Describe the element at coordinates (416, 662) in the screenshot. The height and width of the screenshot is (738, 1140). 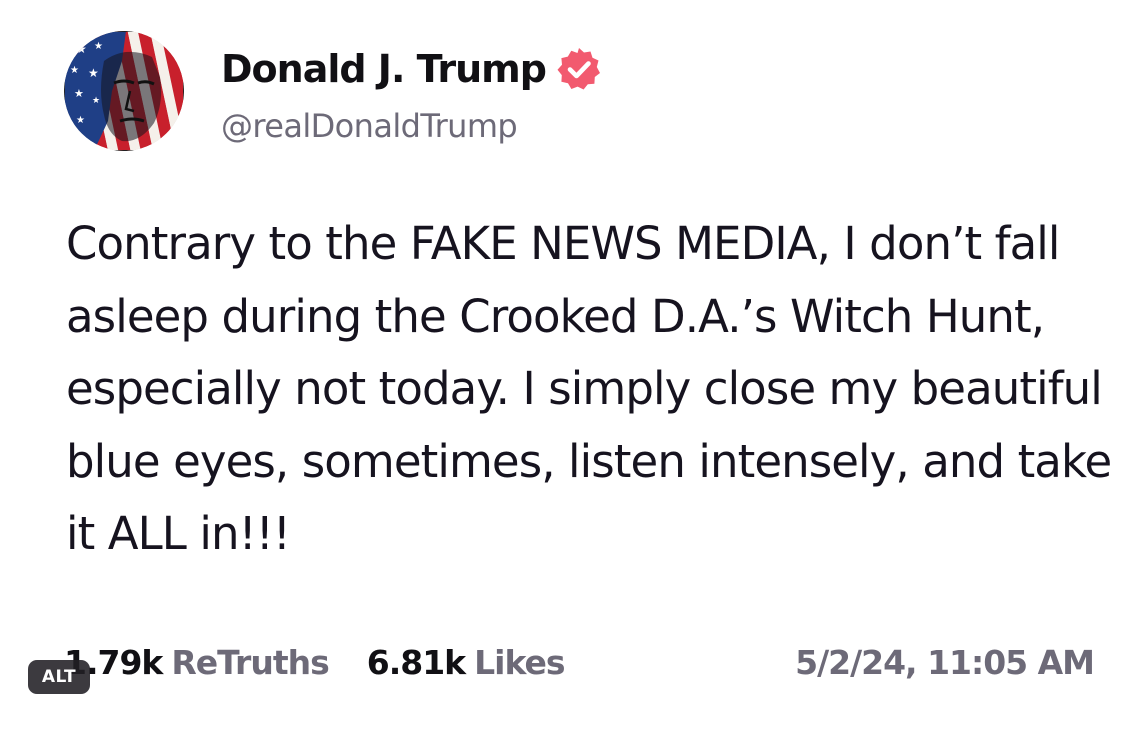
I see `likes-count: 6.81k` at that location.